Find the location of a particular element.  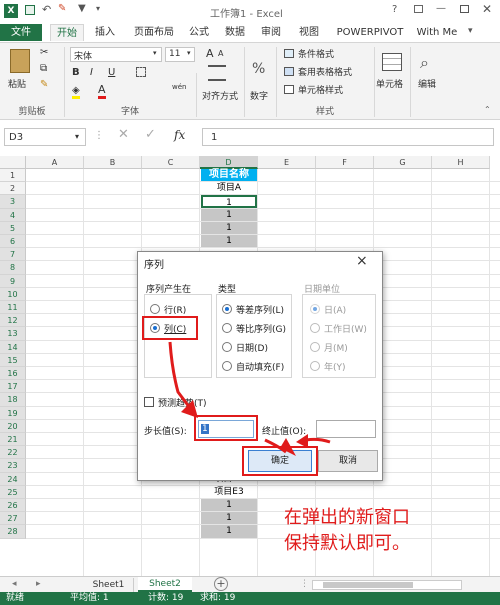

tab-file: 文件 is located at coordinates (21, 32).